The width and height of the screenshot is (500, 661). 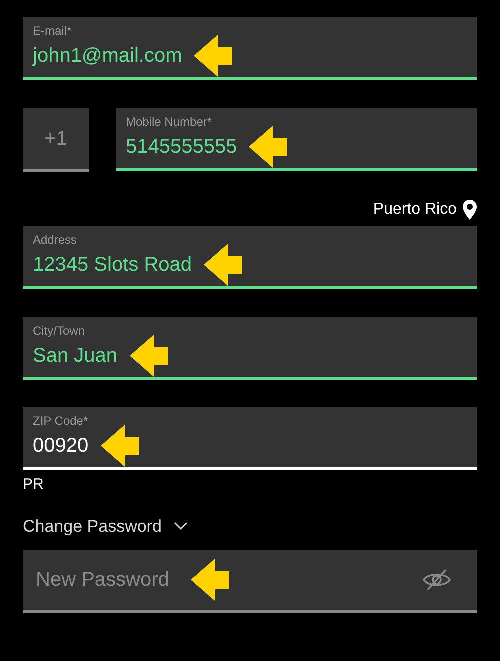 What do you see at coordinates (250, 438) in the screenshot?
I see `text-field: ZIP Code* 00920` at bounding box center [250, 438].